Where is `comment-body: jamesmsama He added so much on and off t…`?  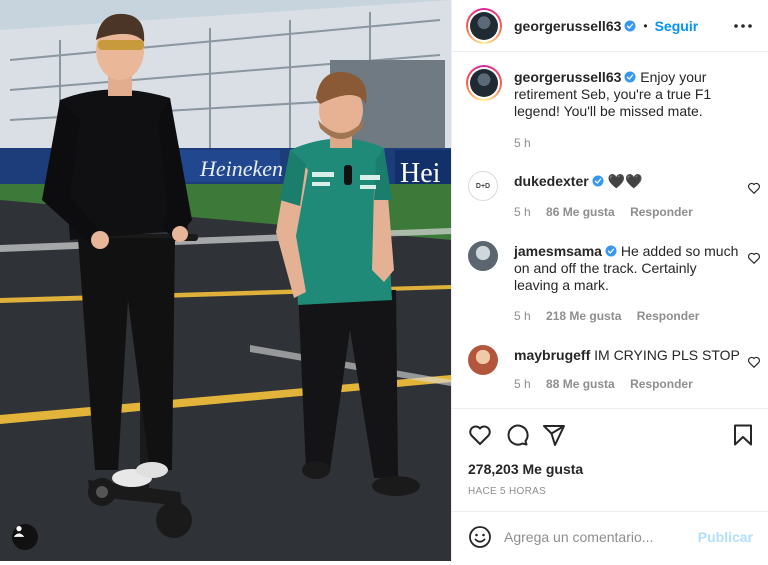 comment-body: jamesmsama He added so much on and off t… is located at coordinates (629, 268).